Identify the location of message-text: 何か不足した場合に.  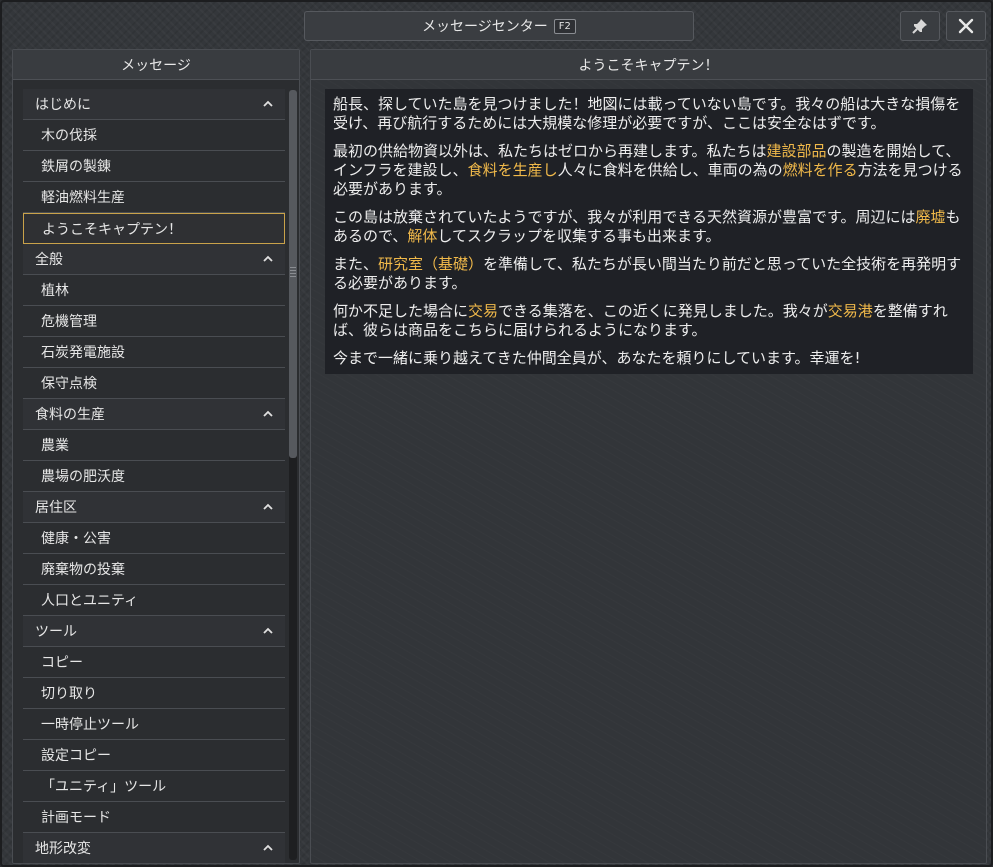
(401, 311).